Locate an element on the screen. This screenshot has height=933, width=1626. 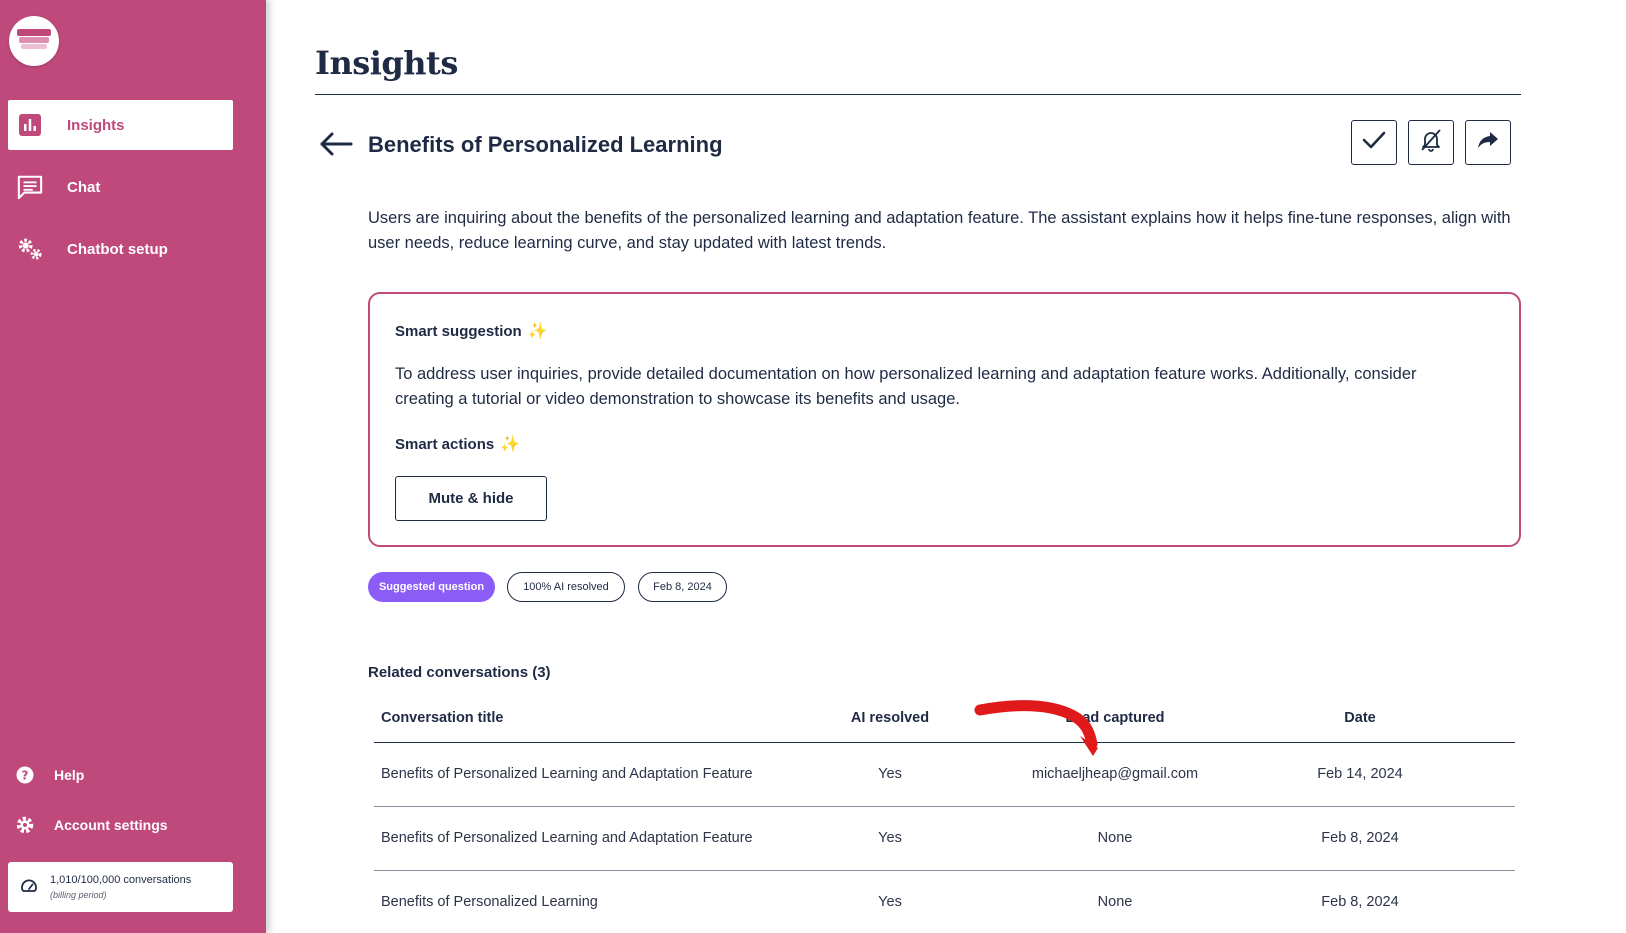
chat-icon is located at coordinates (30, 187).